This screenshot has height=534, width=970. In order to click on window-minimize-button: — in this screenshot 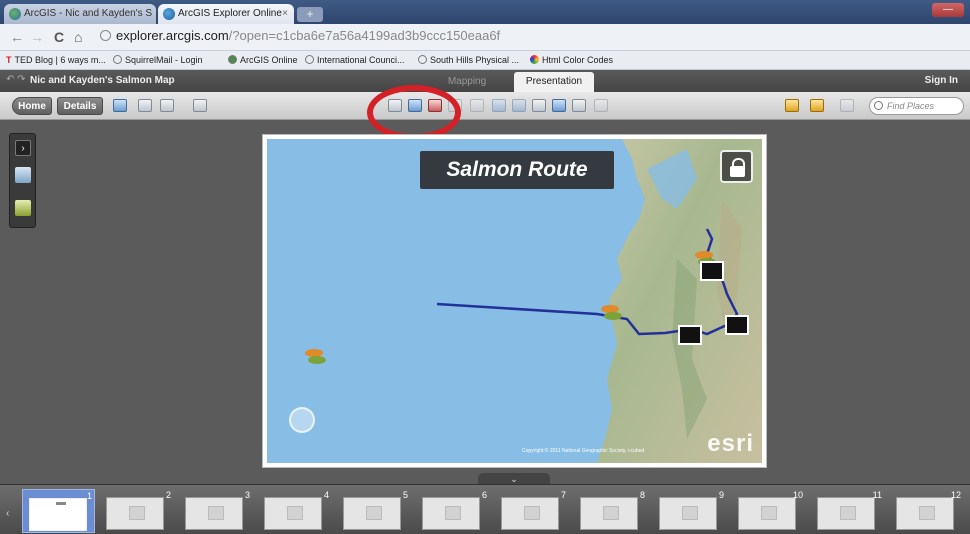, I will do `click(948, 10)`.